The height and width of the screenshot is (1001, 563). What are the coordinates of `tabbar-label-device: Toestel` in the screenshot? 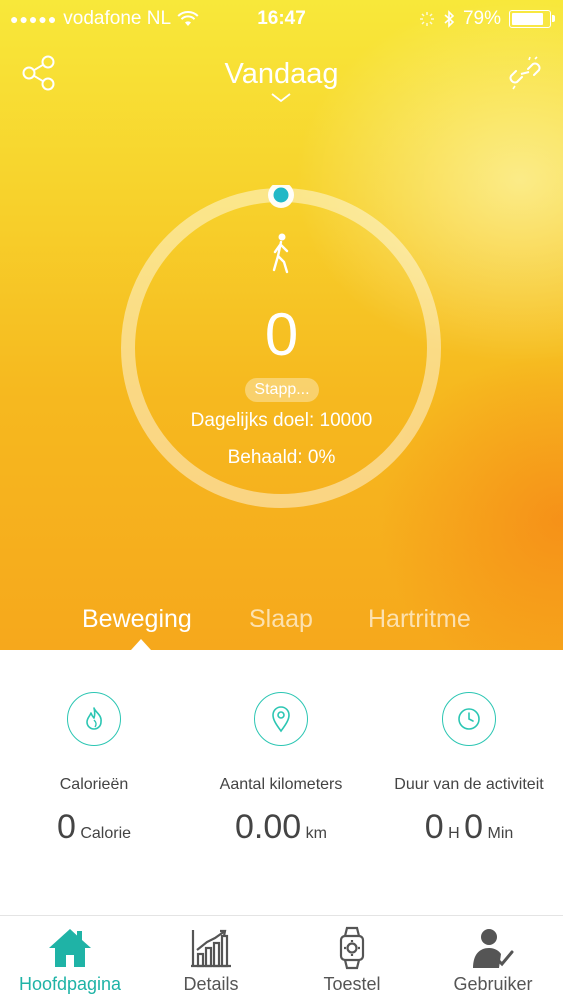 It's located at (352, 984).